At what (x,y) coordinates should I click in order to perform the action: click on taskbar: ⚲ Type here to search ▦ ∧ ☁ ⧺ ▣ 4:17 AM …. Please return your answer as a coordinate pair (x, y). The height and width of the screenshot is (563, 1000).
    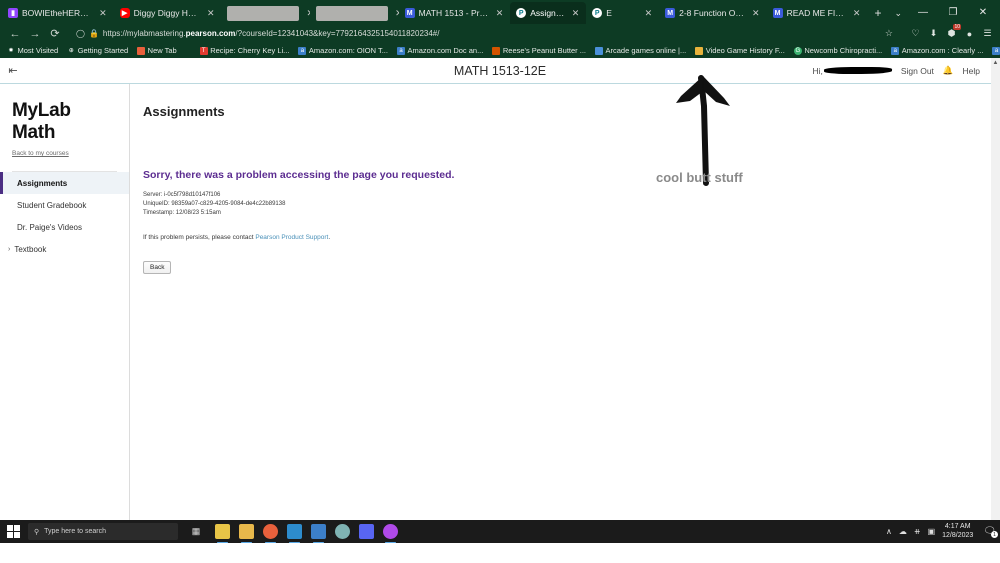
    Looking at the image, I should click on (500, 531).